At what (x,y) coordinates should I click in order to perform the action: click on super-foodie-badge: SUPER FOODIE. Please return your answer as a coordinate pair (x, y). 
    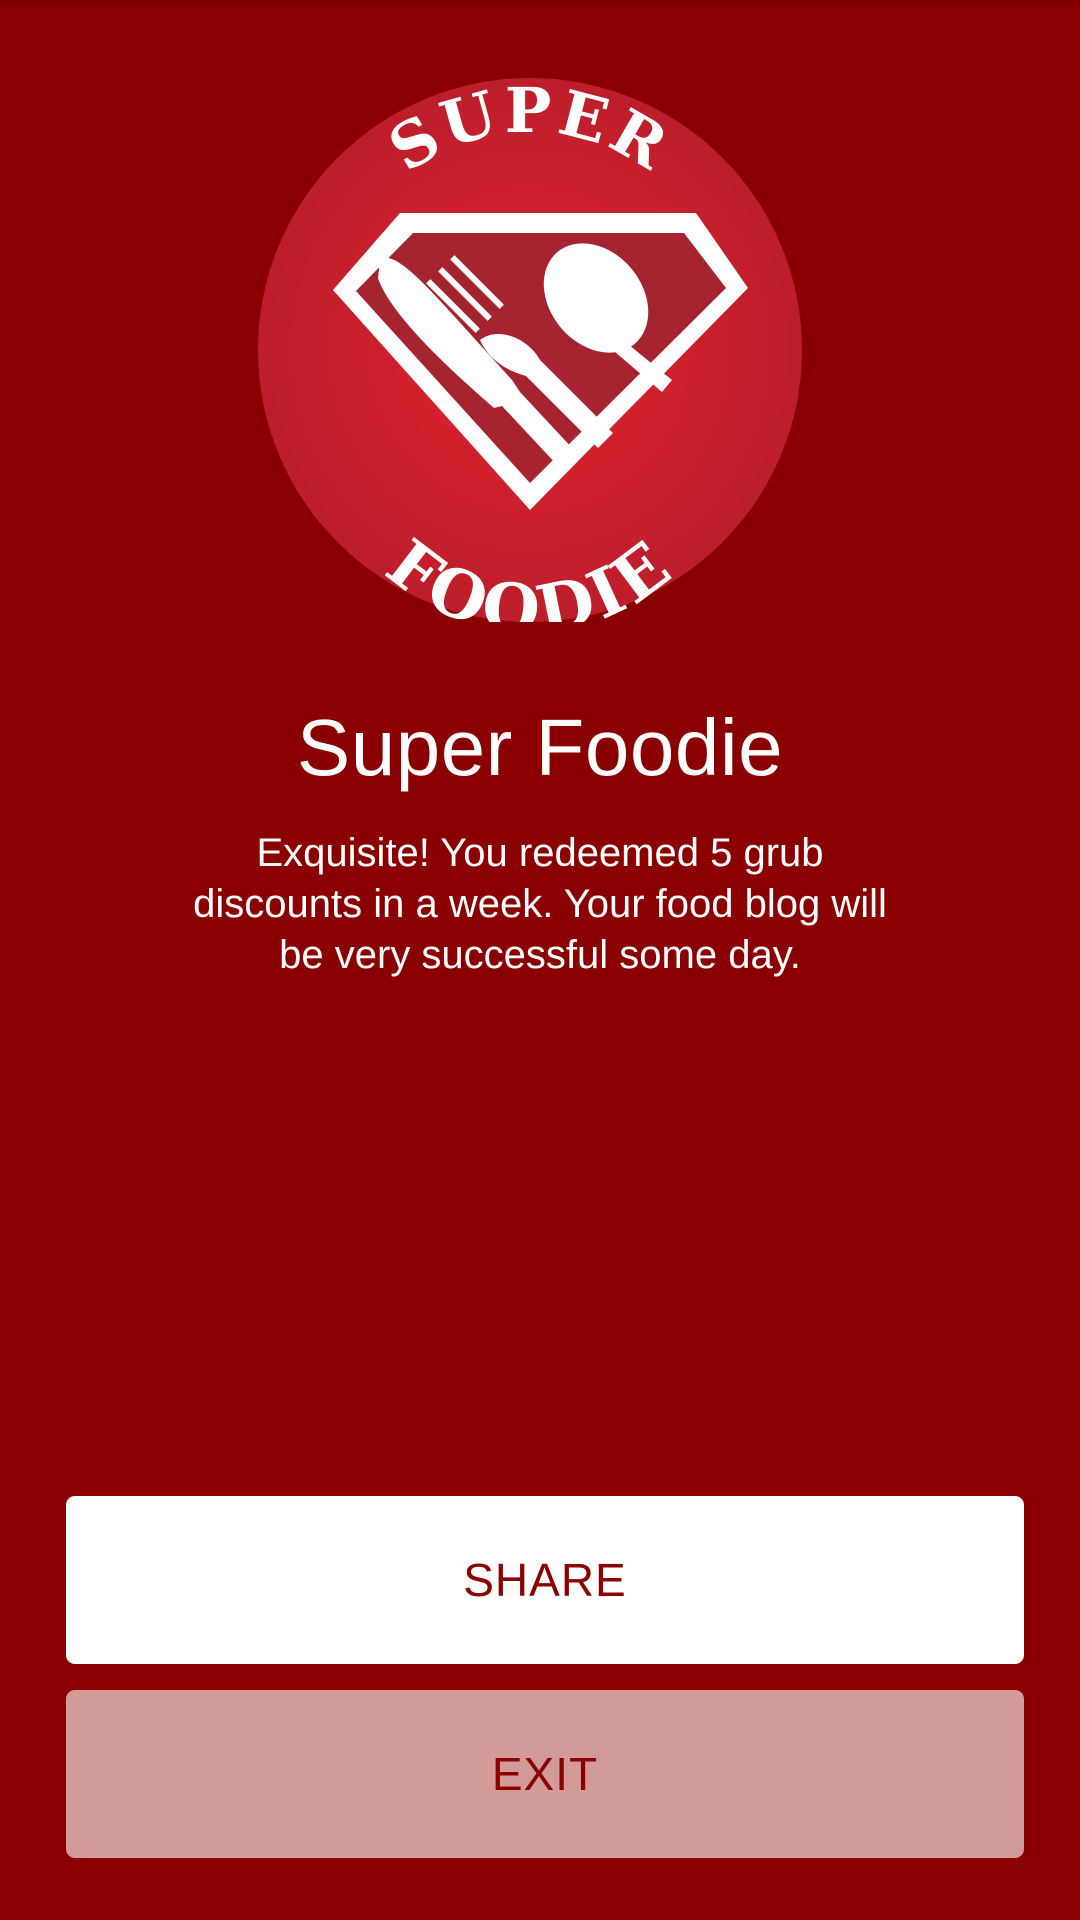
    Looking at the image, I should click on (530, 350).